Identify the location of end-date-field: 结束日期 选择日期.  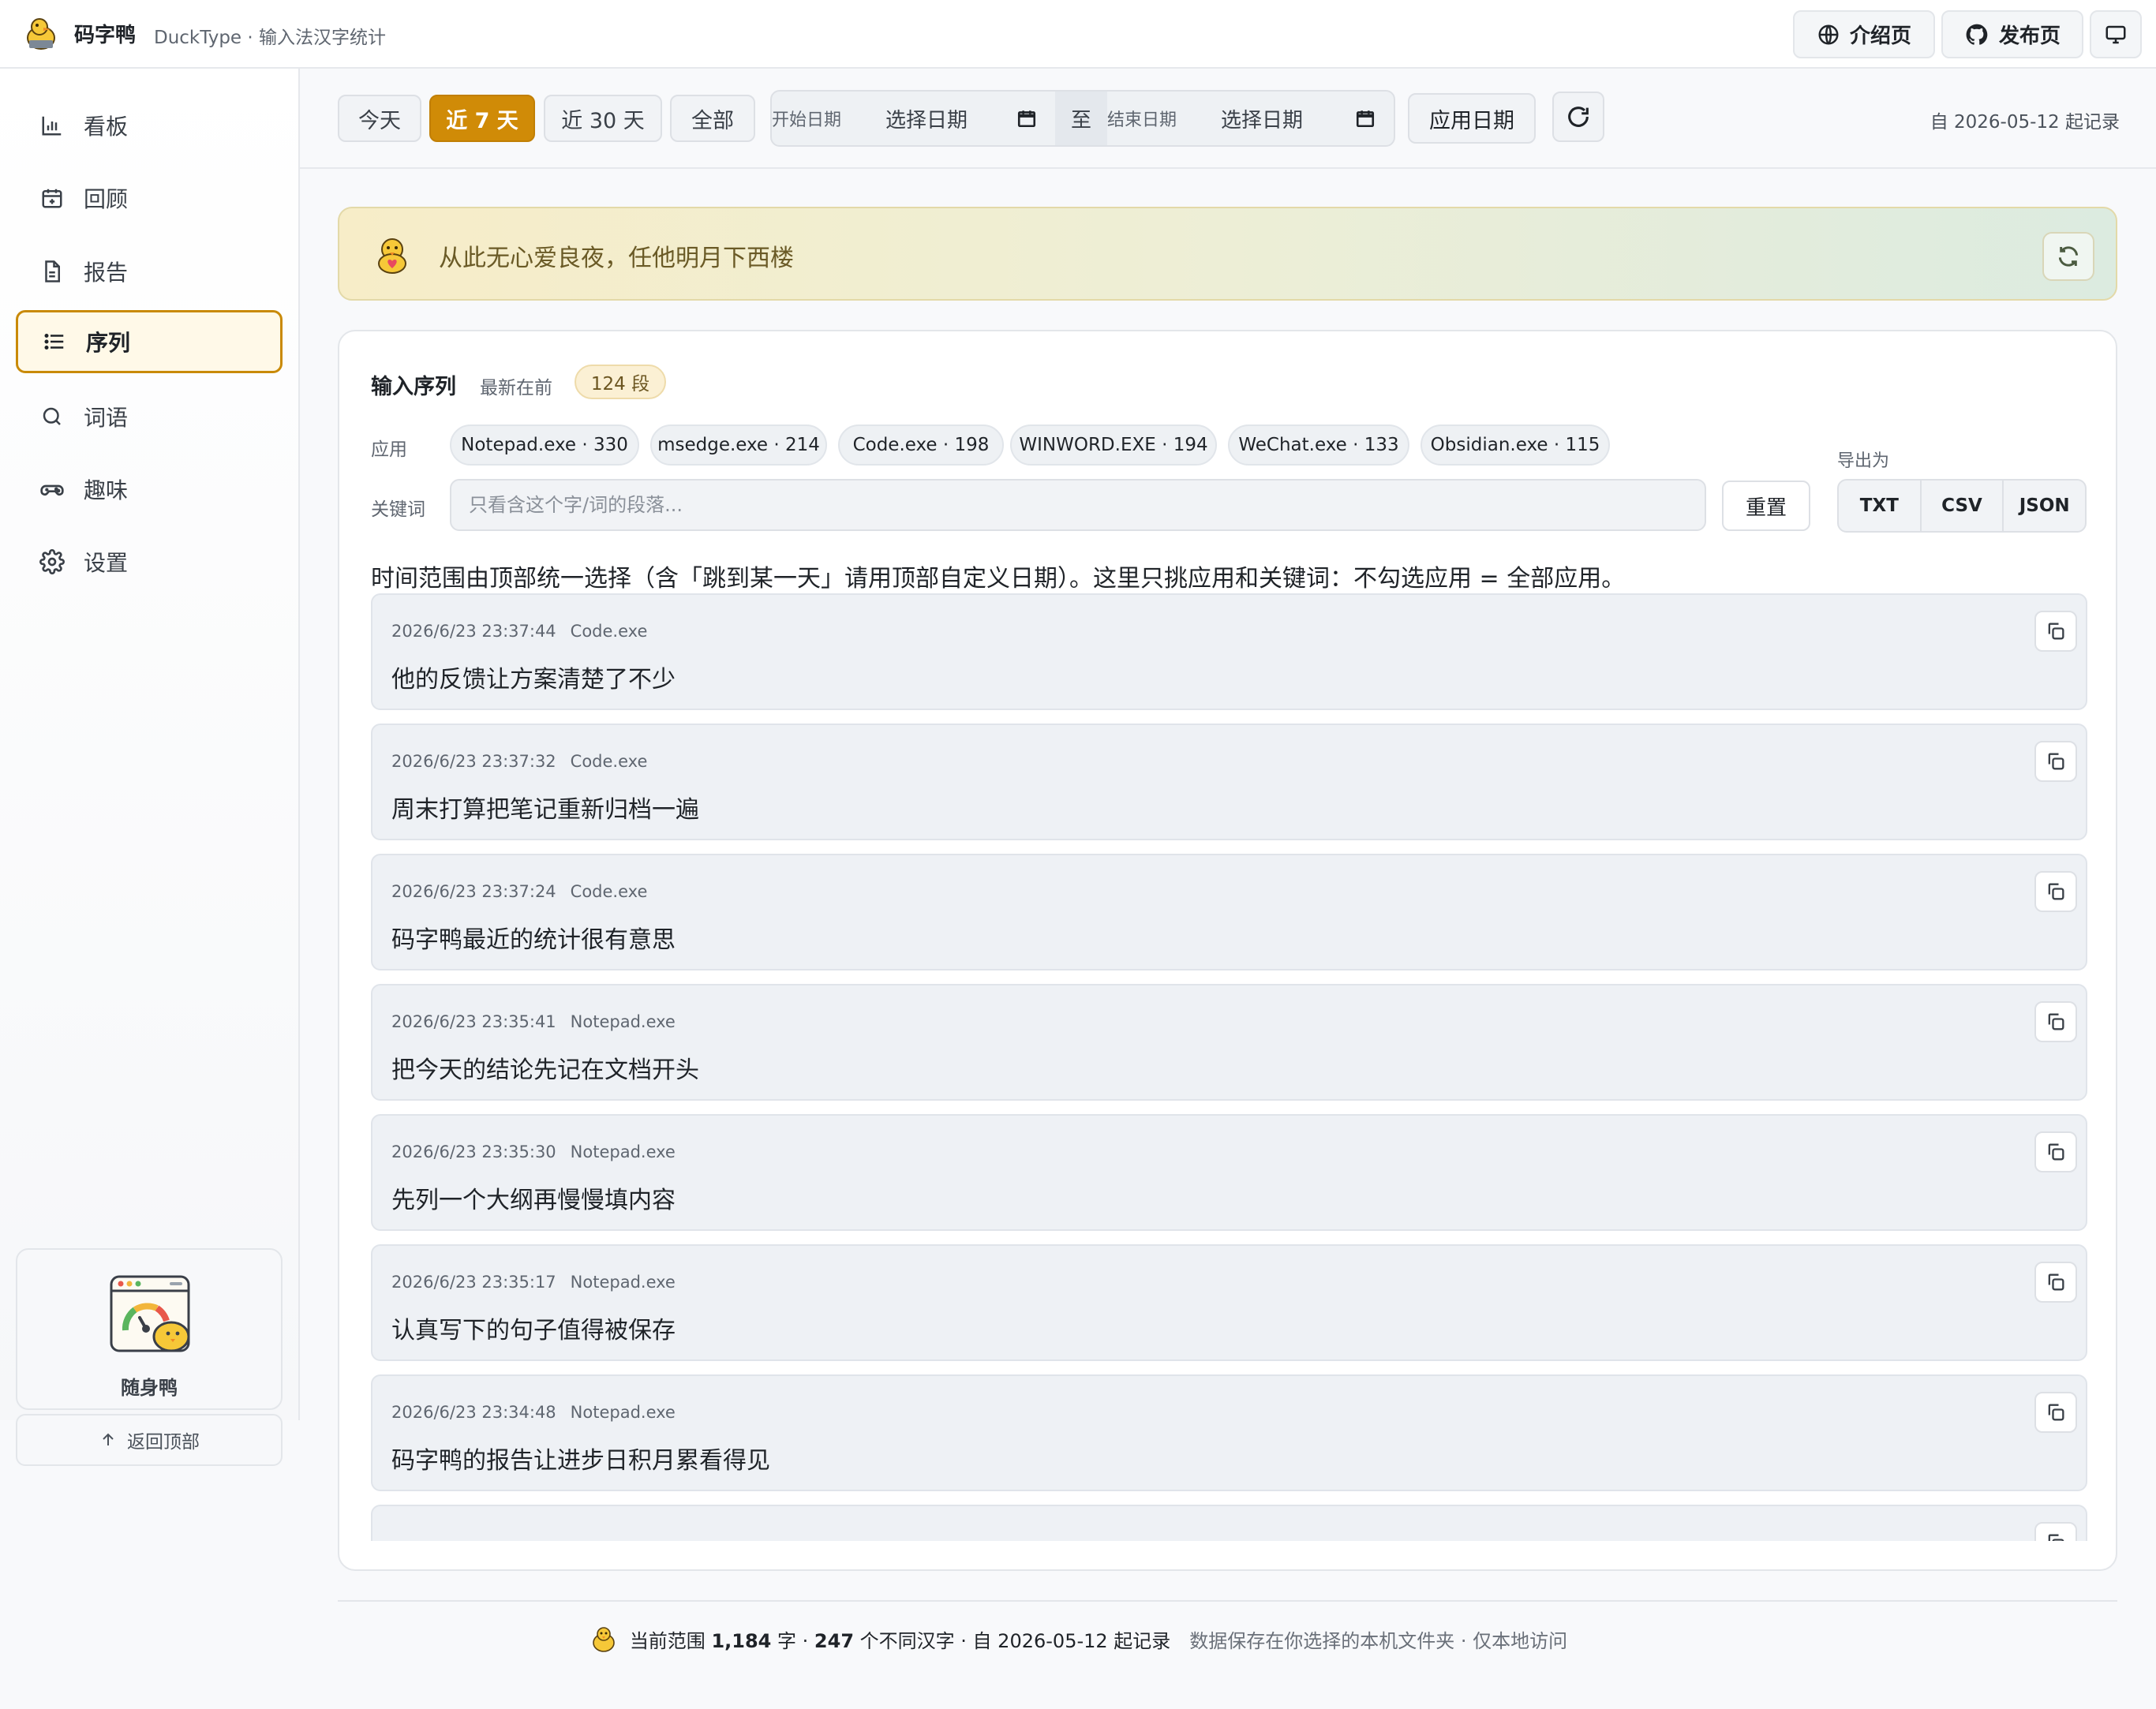
(1250, 118).